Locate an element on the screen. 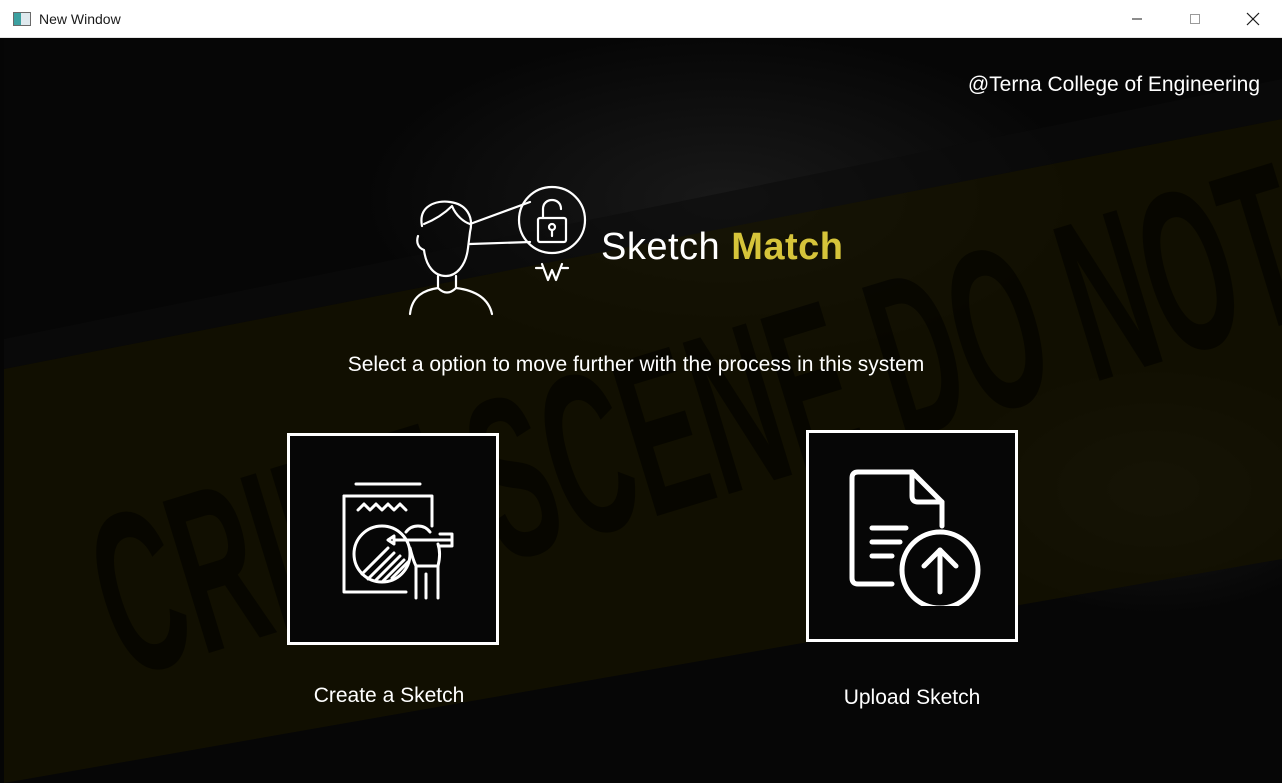  window-title: New Window is located at coordinates (80, 18).